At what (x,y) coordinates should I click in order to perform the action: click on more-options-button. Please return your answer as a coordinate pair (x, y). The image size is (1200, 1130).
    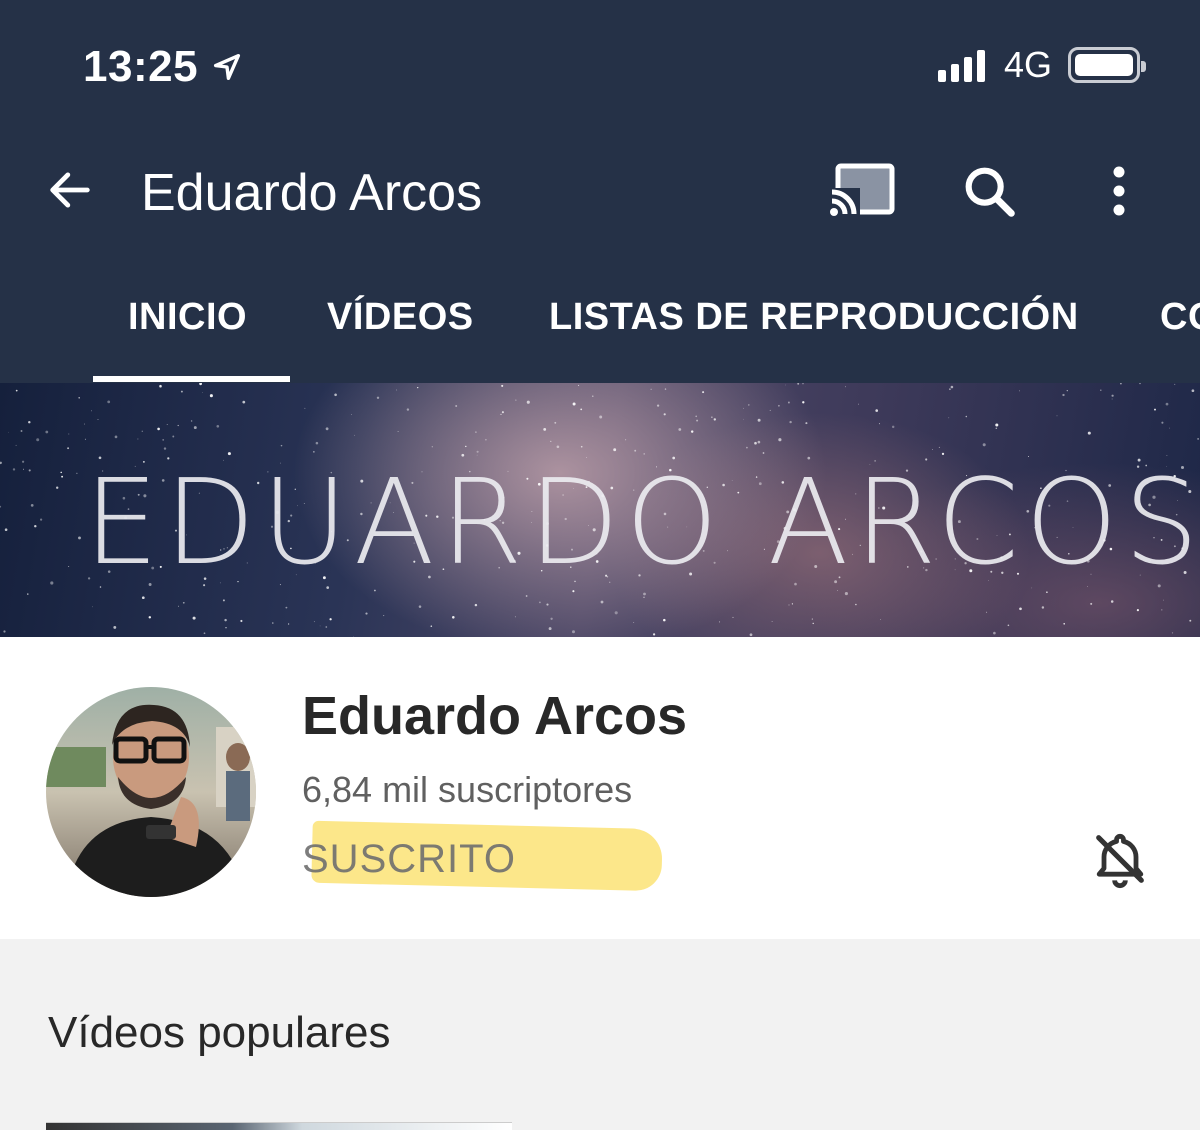
    Looking at the image, I should click on (1119, 192).